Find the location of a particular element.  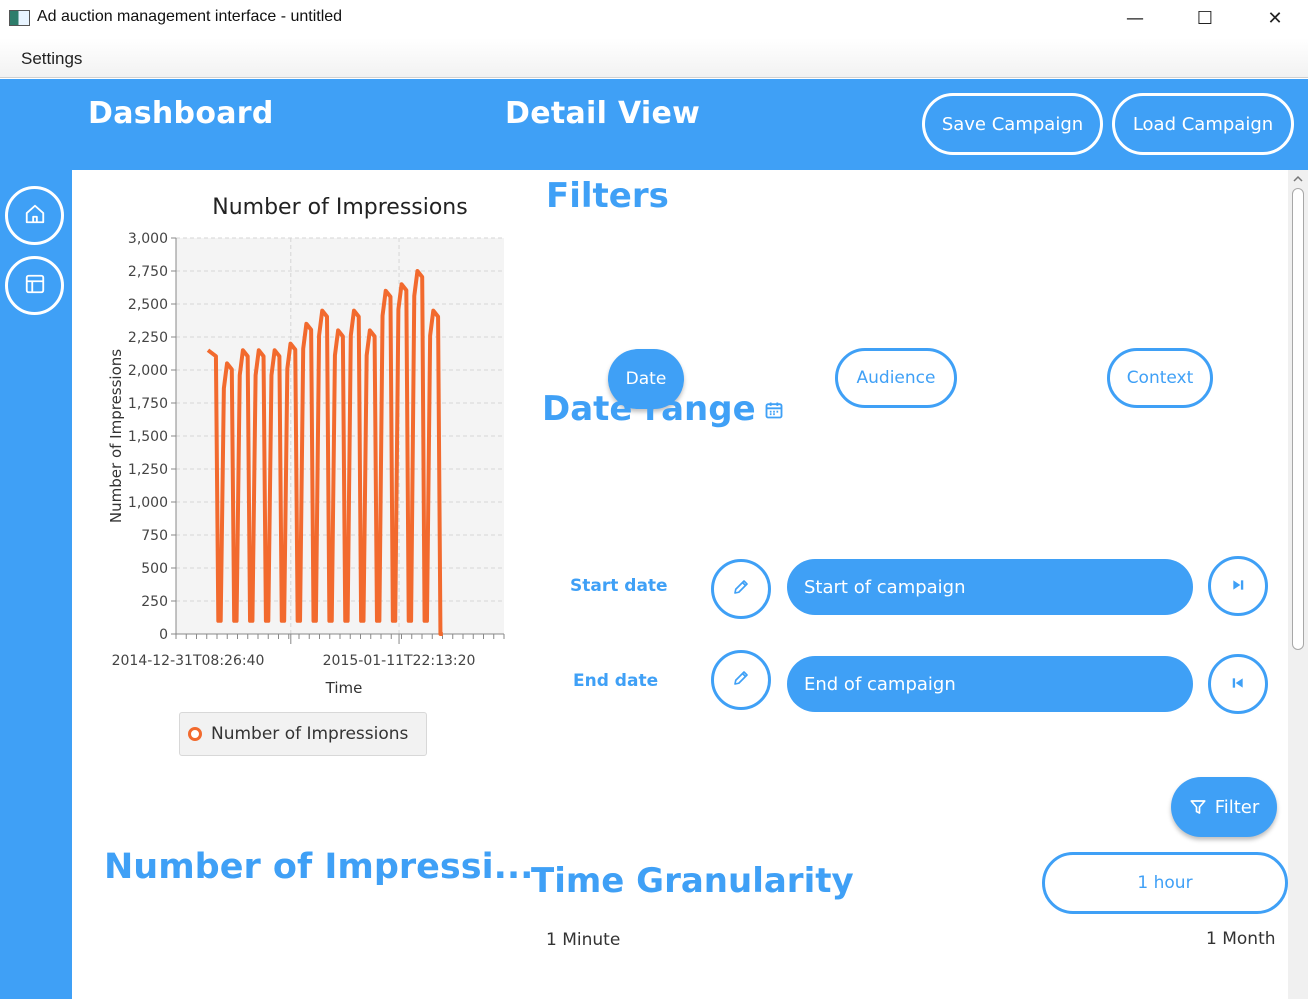

end-date-edit-button is located at coordinates (741, 680).